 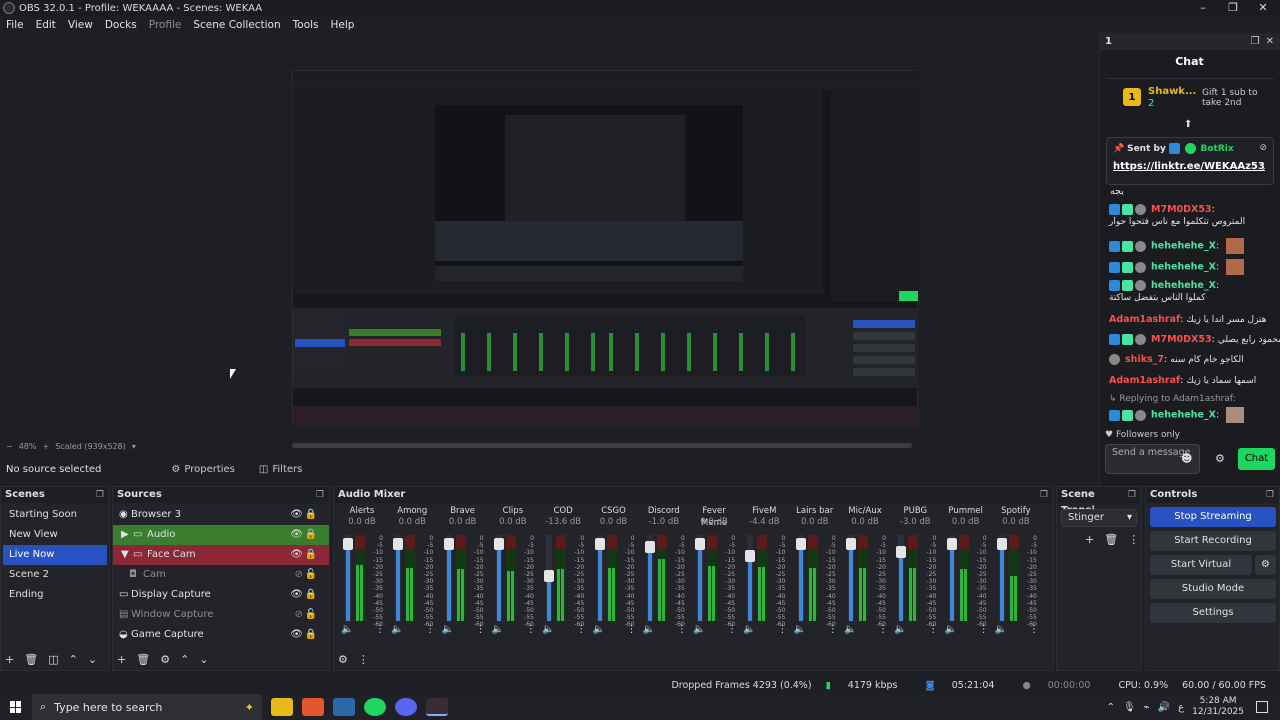 I want to click on volume-icon: 🔊, so click(x=1164, y=707).